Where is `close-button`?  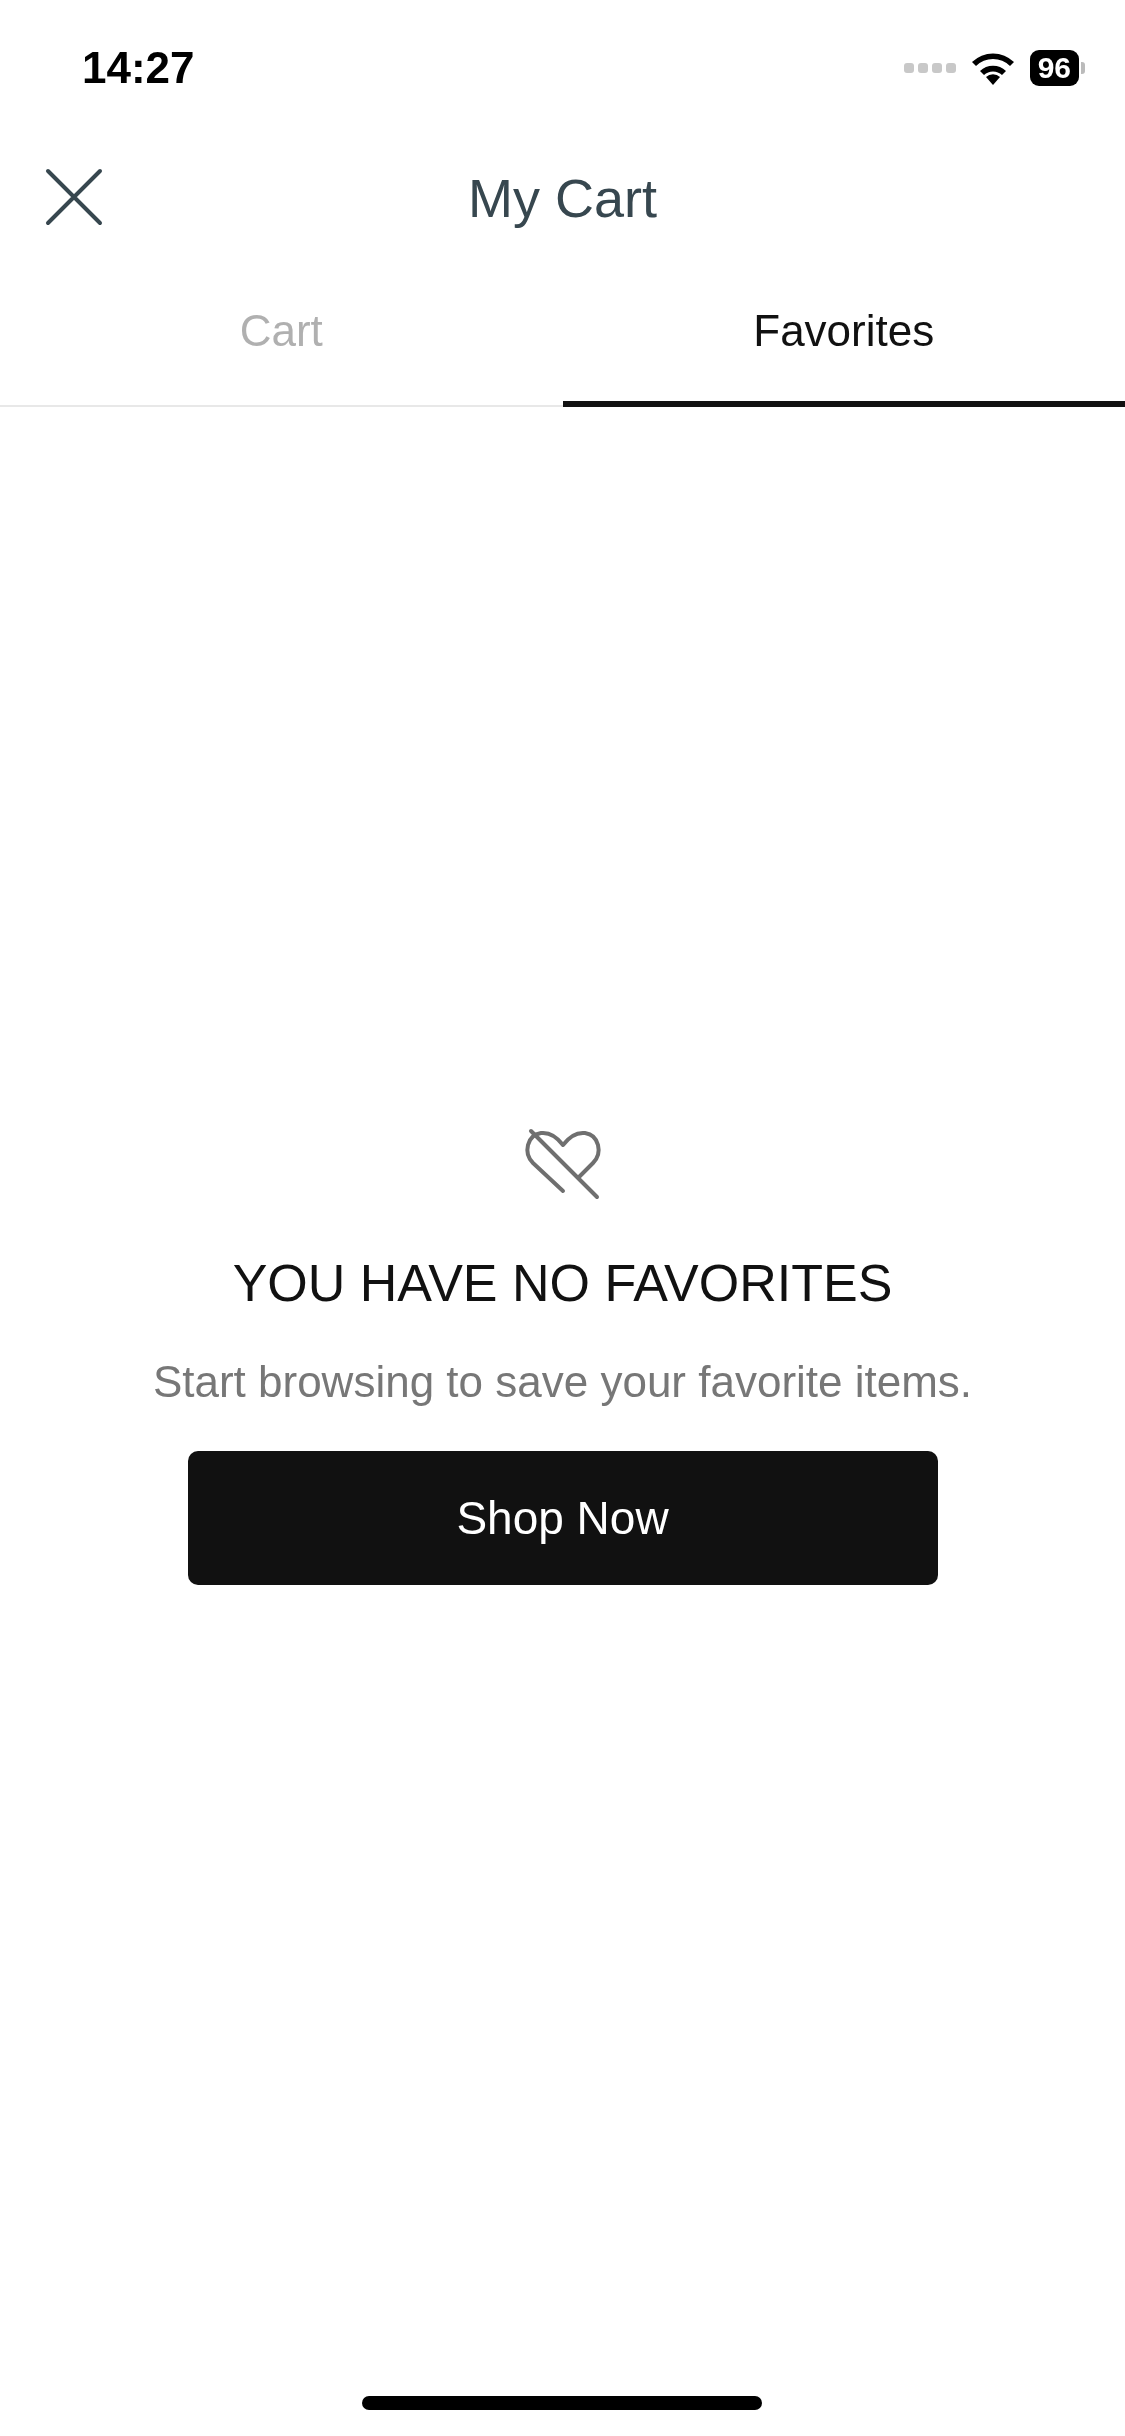
close-button is located at coordinates (74, 197).